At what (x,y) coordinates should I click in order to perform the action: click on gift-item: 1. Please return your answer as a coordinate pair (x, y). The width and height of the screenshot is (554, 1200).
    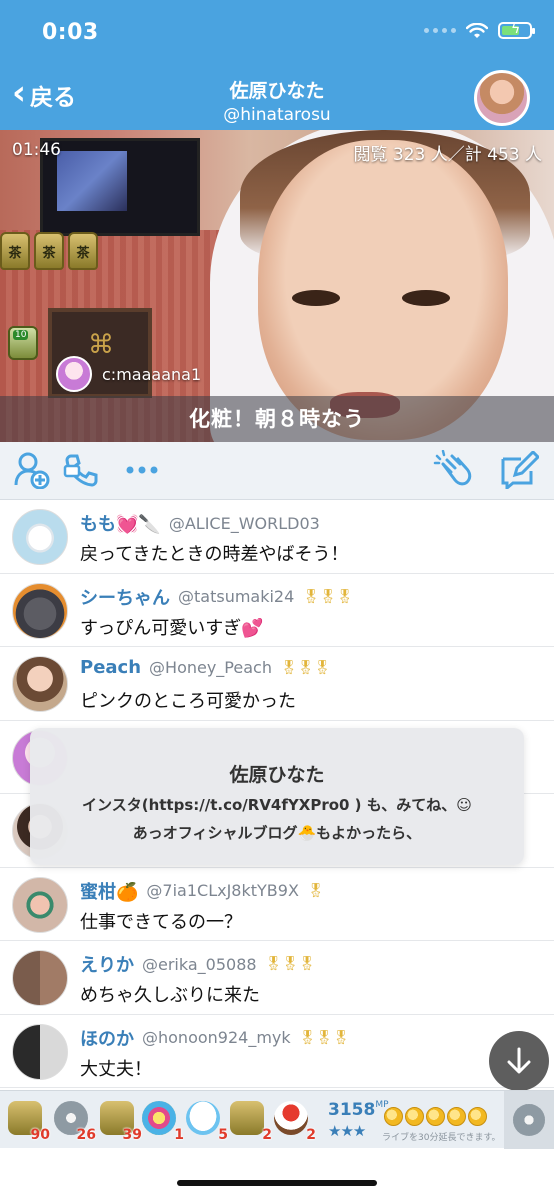
    Looking at the image, I should click on (161, 1120).